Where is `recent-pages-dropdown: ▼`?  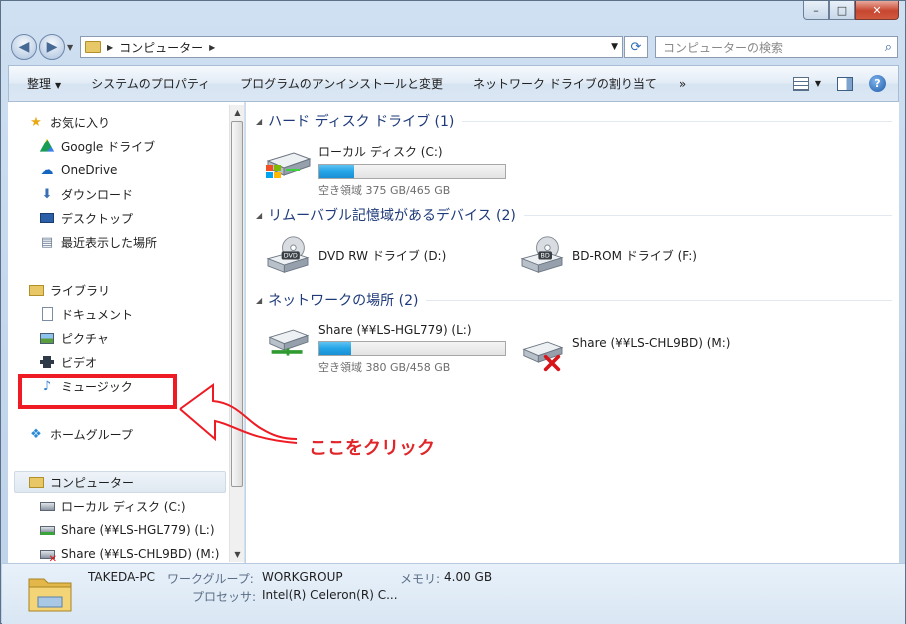
recent-pages-dropdown: ▼ is located at coordinates (70, 47).